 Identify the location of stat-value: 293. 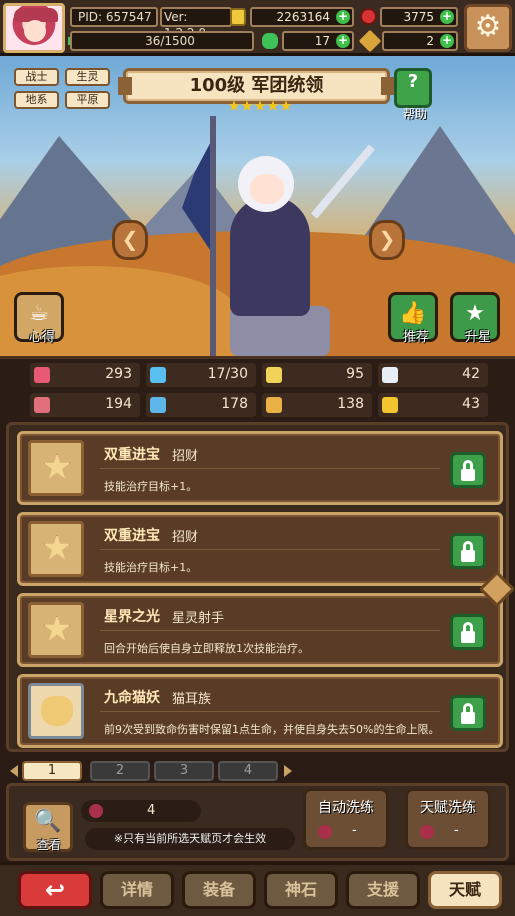
(118, 374).